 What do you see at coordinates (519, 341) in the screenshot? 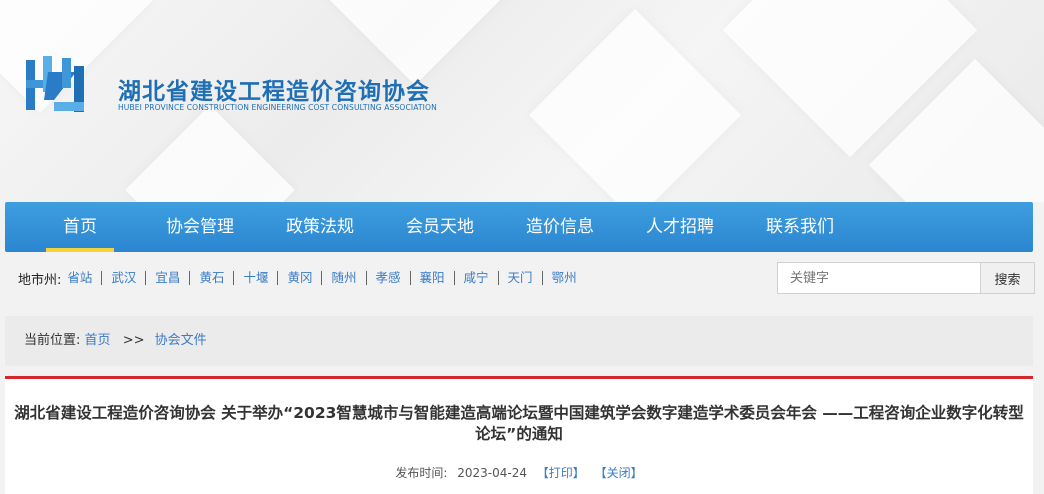
I see `breadcrumb: 当前位置: 首页 >> 协会文件` at bounding box center [519, 341].